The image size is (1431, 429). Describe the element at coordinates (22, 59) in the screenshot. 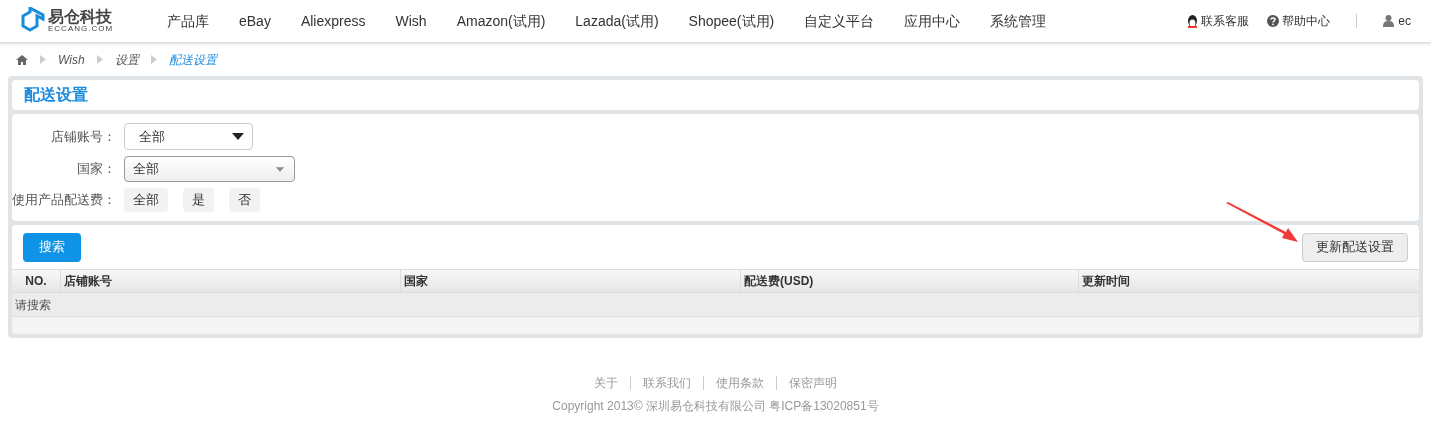

I see `home-icon` at that location.